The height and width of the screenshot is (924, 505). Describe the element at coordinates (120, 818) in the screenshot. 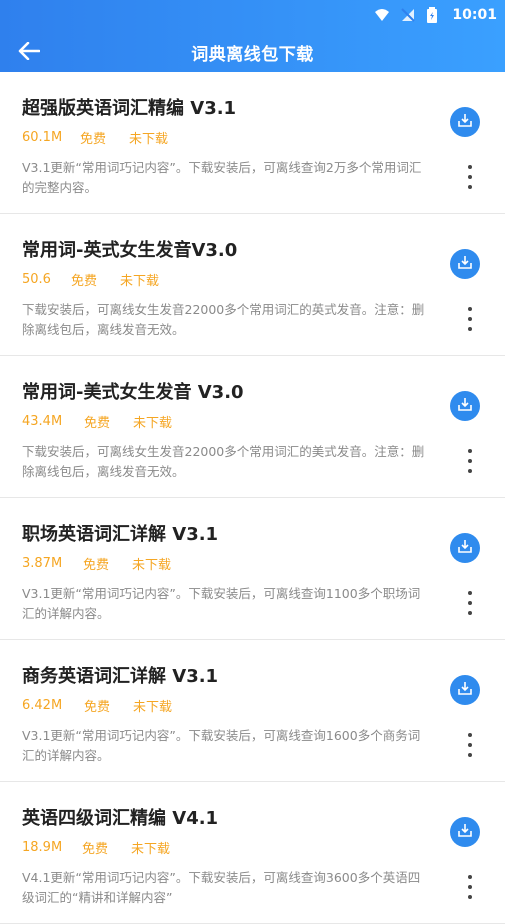

I see `package-title: 英语四级词汇精编 V4.1` at that location.